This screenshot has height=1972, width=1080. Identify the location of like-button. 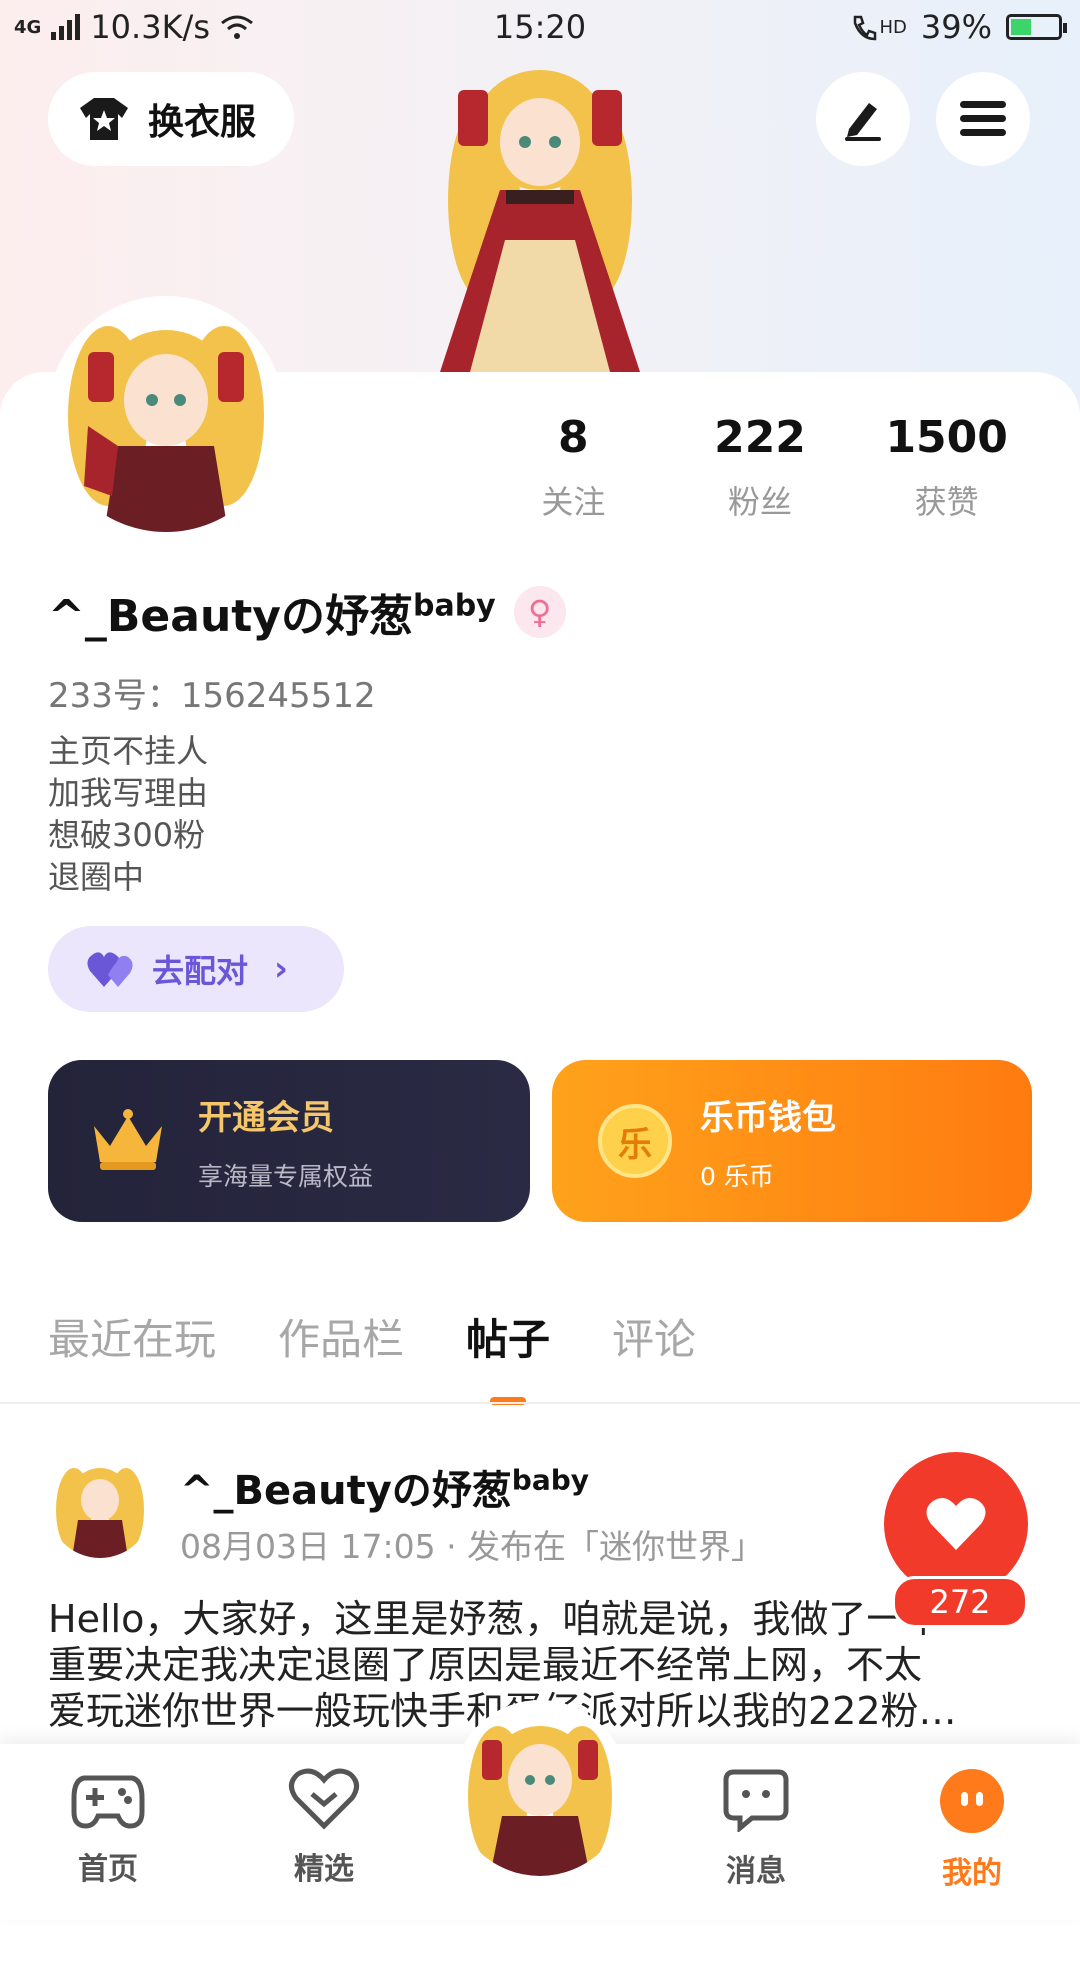
(956, 1524).